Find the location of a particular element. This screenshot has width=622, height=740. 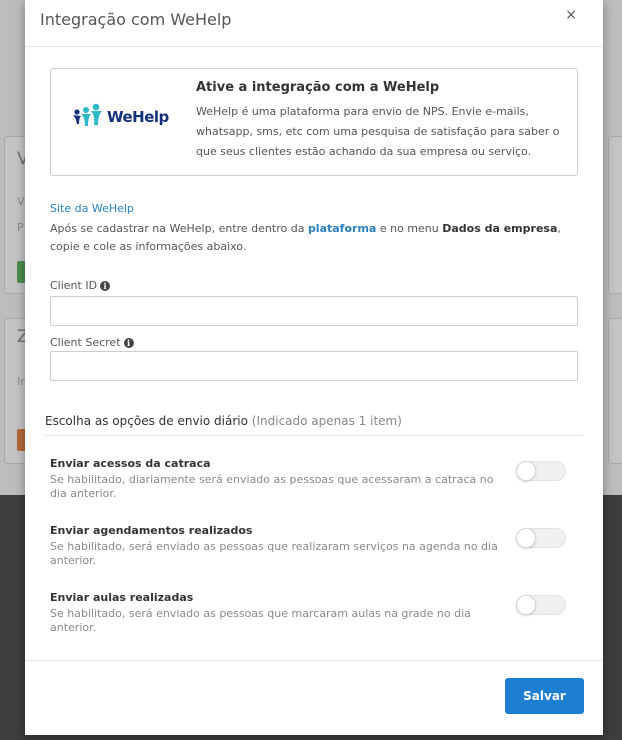

options-note: (Indicado apenas 1 item) is located at coordinates (326, 421).